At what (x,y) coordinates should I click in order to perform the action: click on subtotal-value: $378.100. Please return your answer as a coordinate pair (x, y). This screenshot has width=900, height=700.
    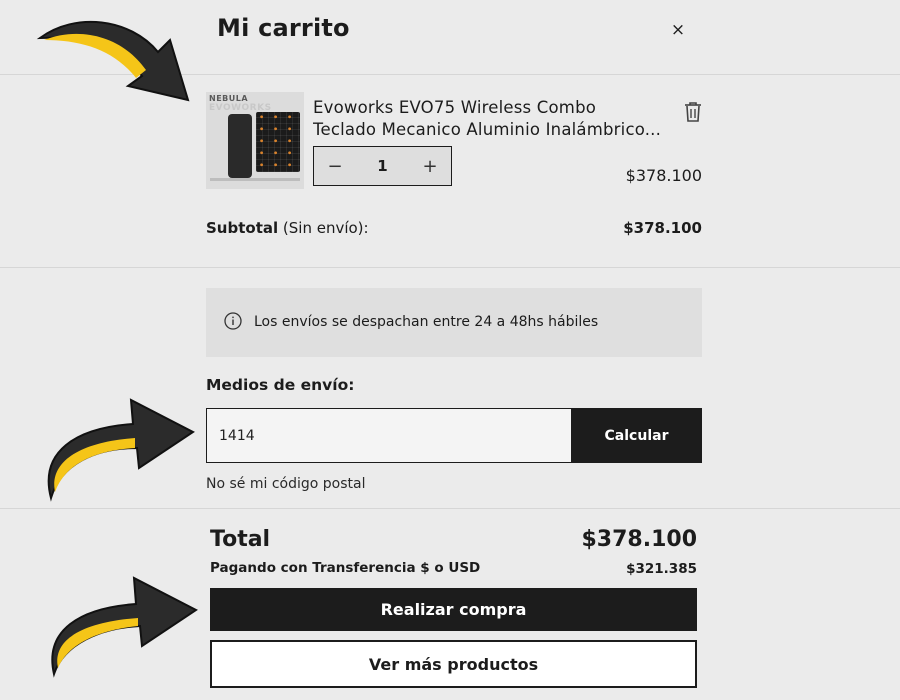
    Looking at the image, I should click on (662, 228).